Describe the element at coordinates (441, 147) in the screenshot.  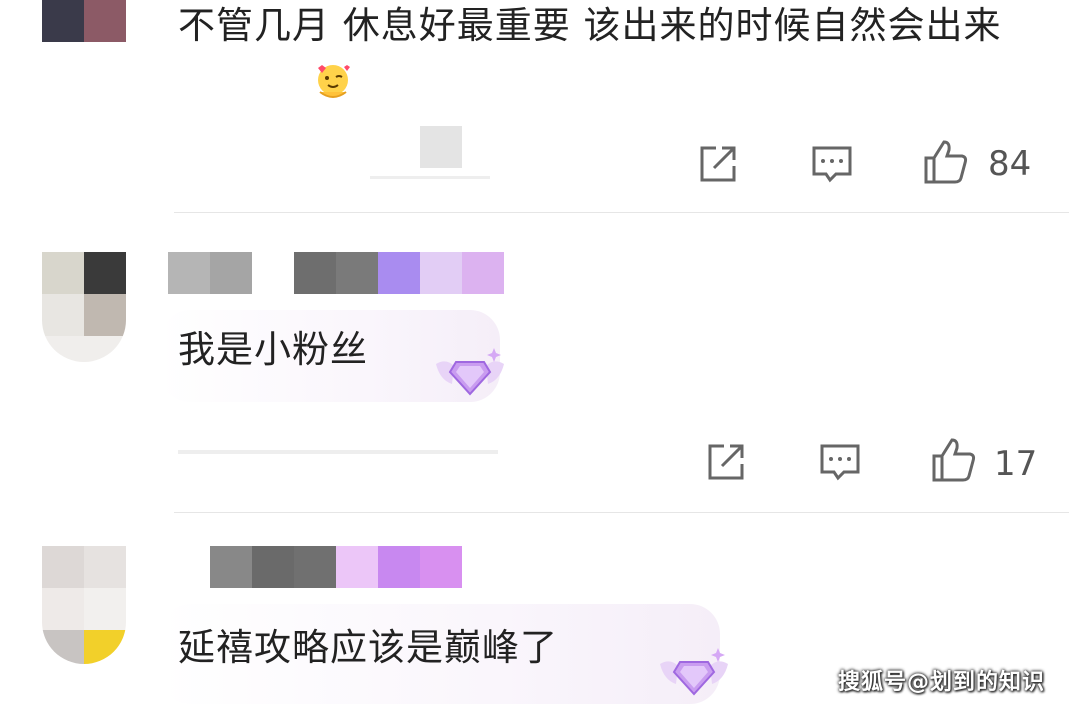
I see `blurred-timestamp` at that location.